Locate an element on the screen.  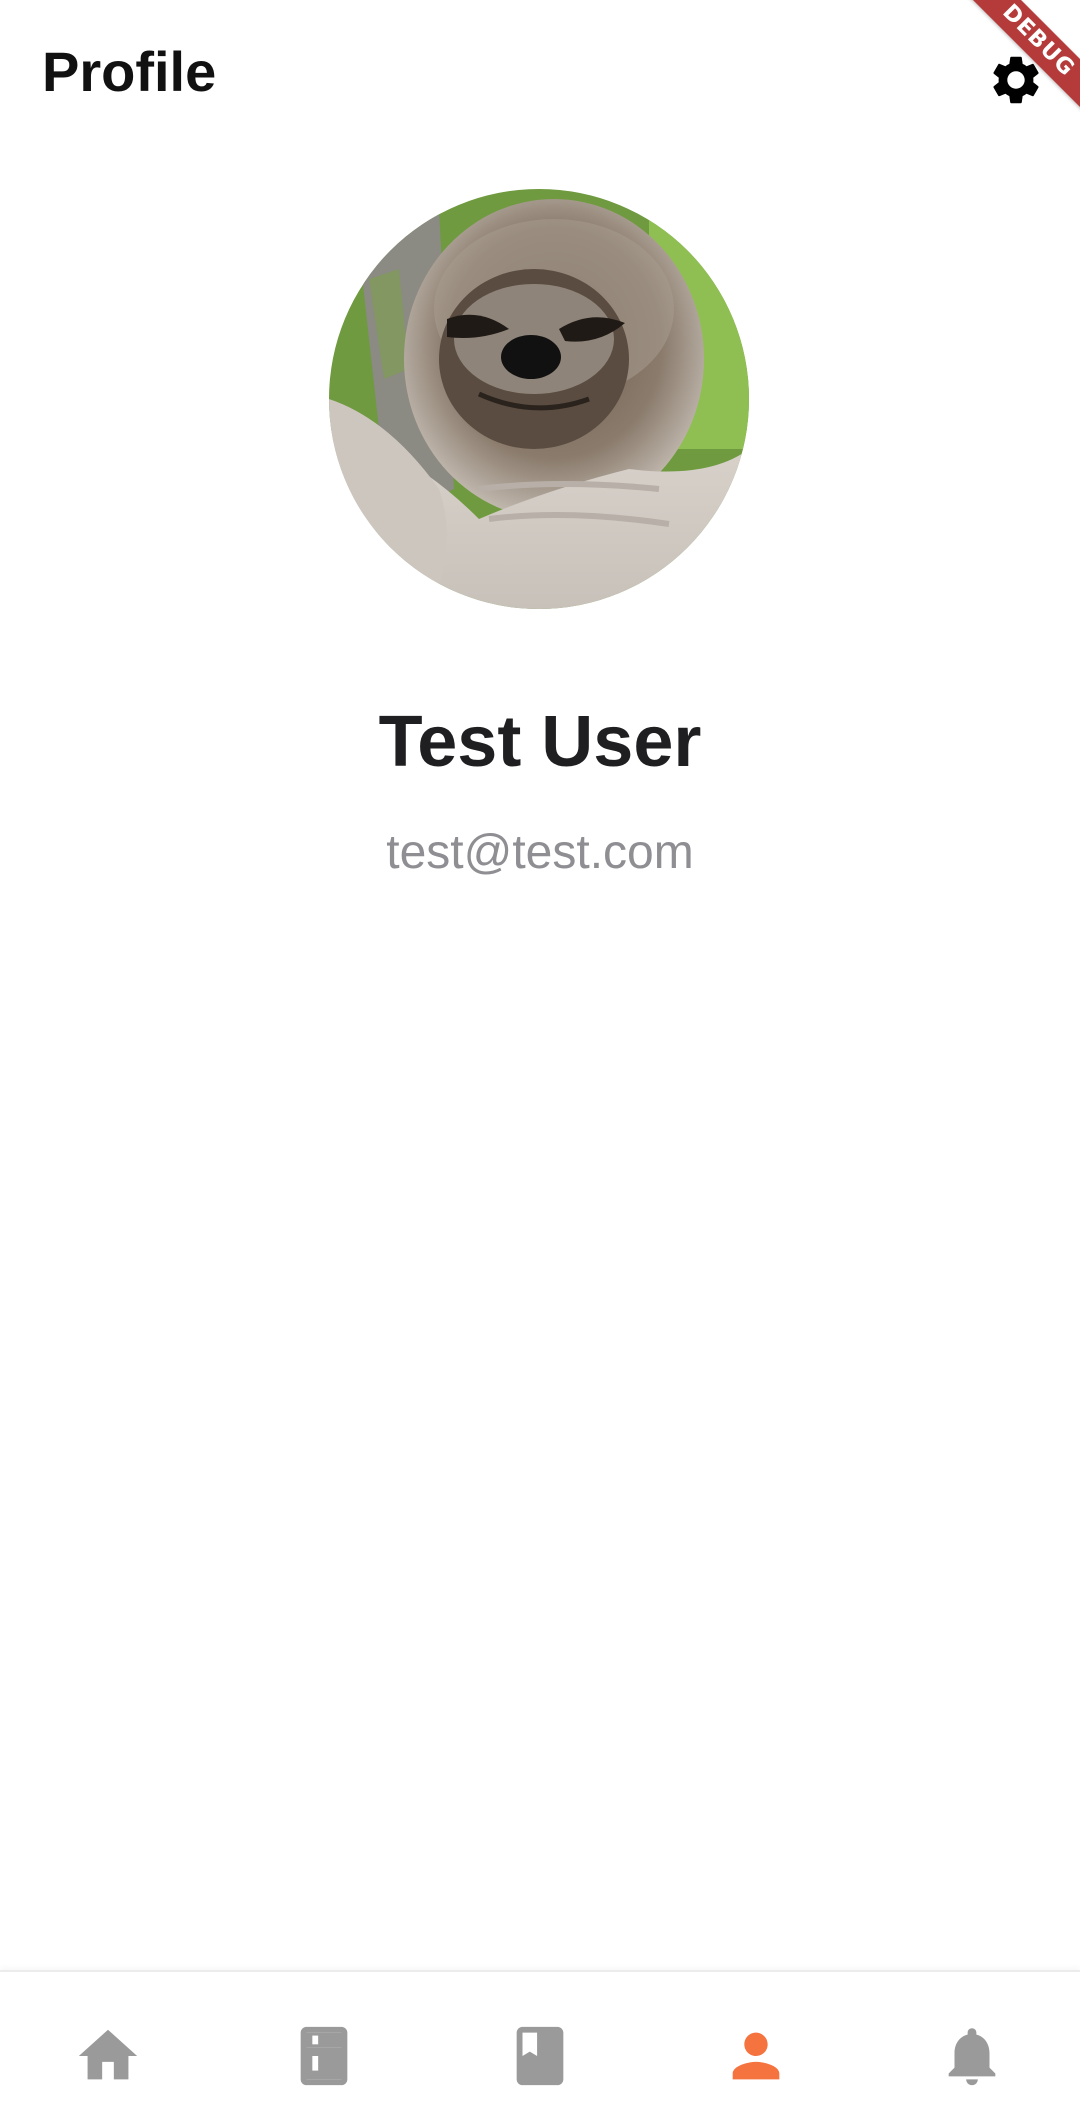
nav-item-recipes is located at coordinates (540, 2056).